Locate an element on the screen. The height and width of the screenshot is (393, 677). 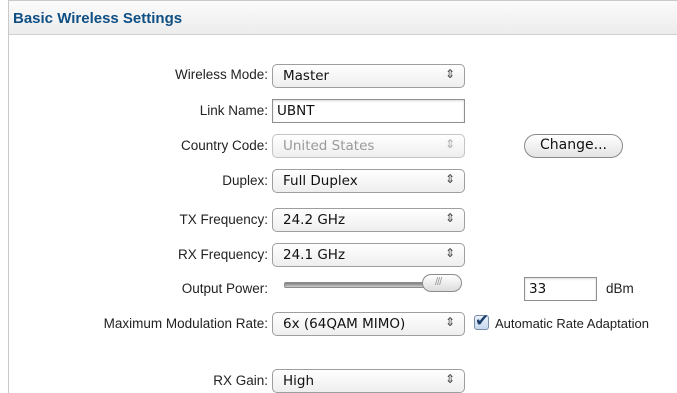
link-name-input: UBNT is located at coordinates (368, 111).